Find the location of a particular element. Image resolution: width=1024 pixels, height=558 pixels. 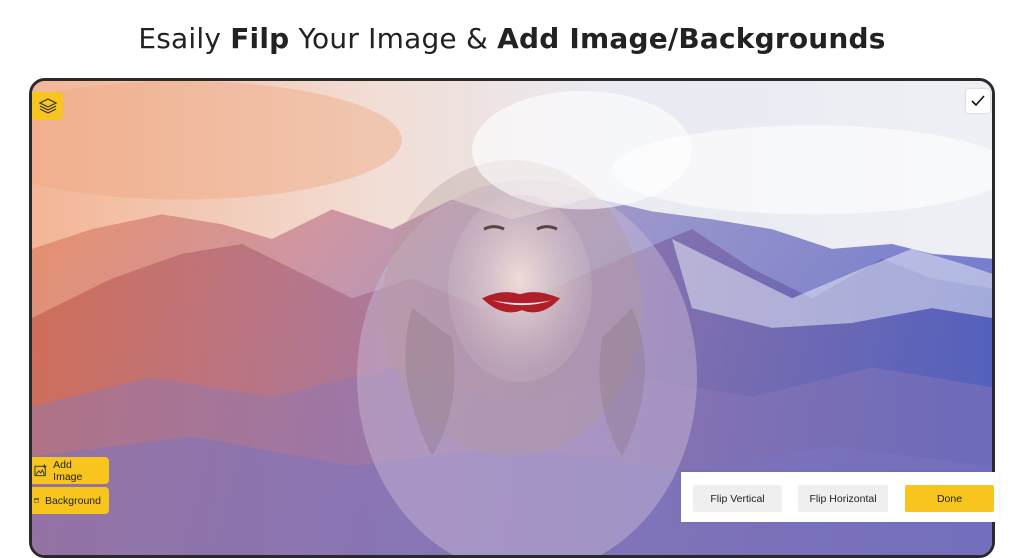

background-icon is located at coordinates (36, 500).